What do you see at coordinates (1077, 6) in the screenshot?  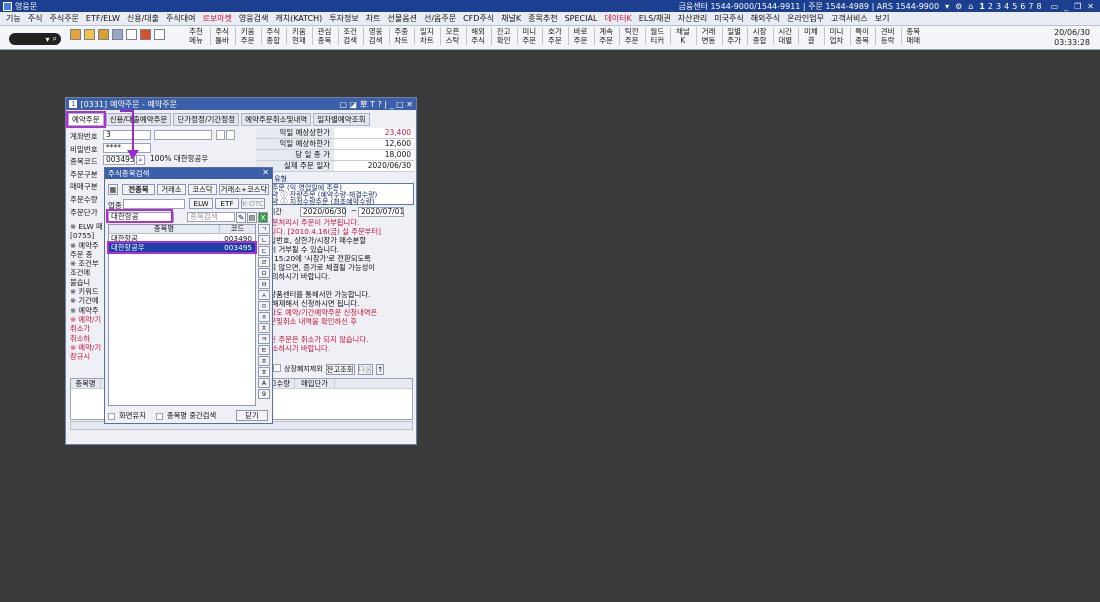 I see `restore-icon: ❐` at bounding box center [1077, 6].